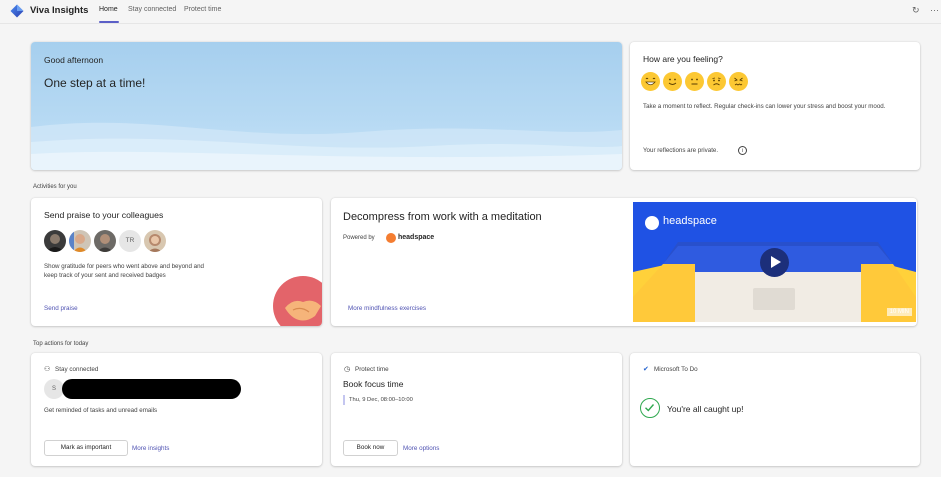 This screenshot has height=477, width=941. What do you see at coordinates (109, 22) in the screenshot?
I see `active-tab-indicator` at bounding box center [109, 22].